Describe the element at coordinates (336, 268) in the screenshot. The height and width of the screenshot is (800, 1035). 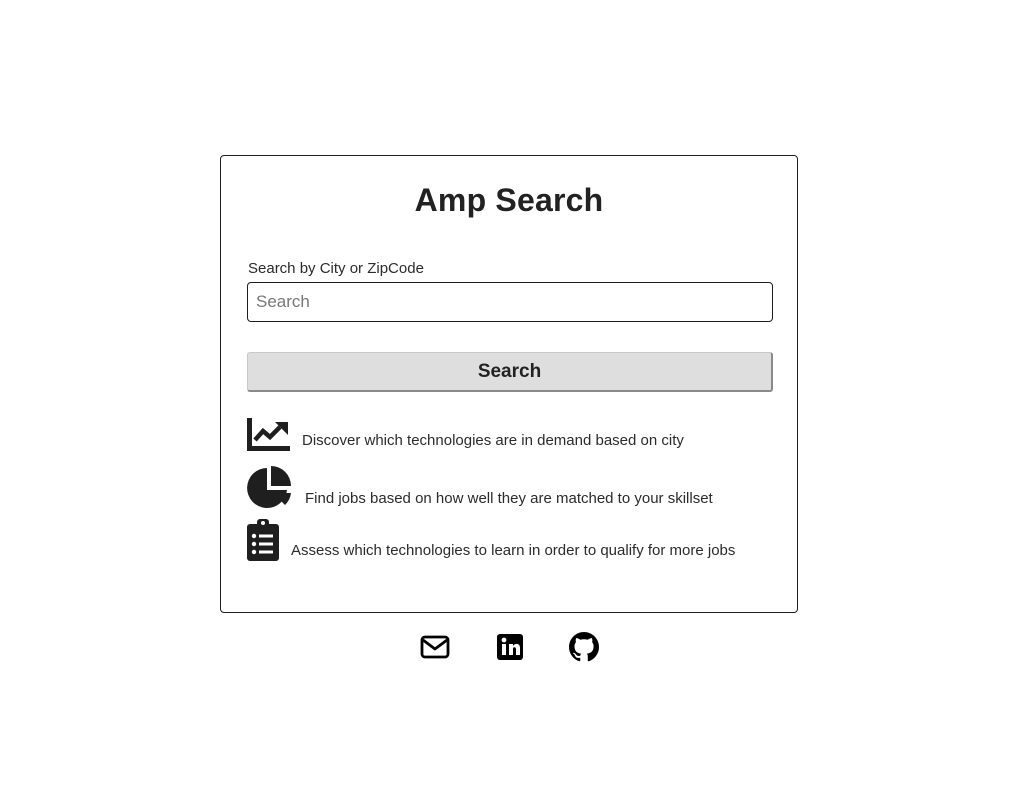
I see `search-label: Search by City or ZipCode` at that location.